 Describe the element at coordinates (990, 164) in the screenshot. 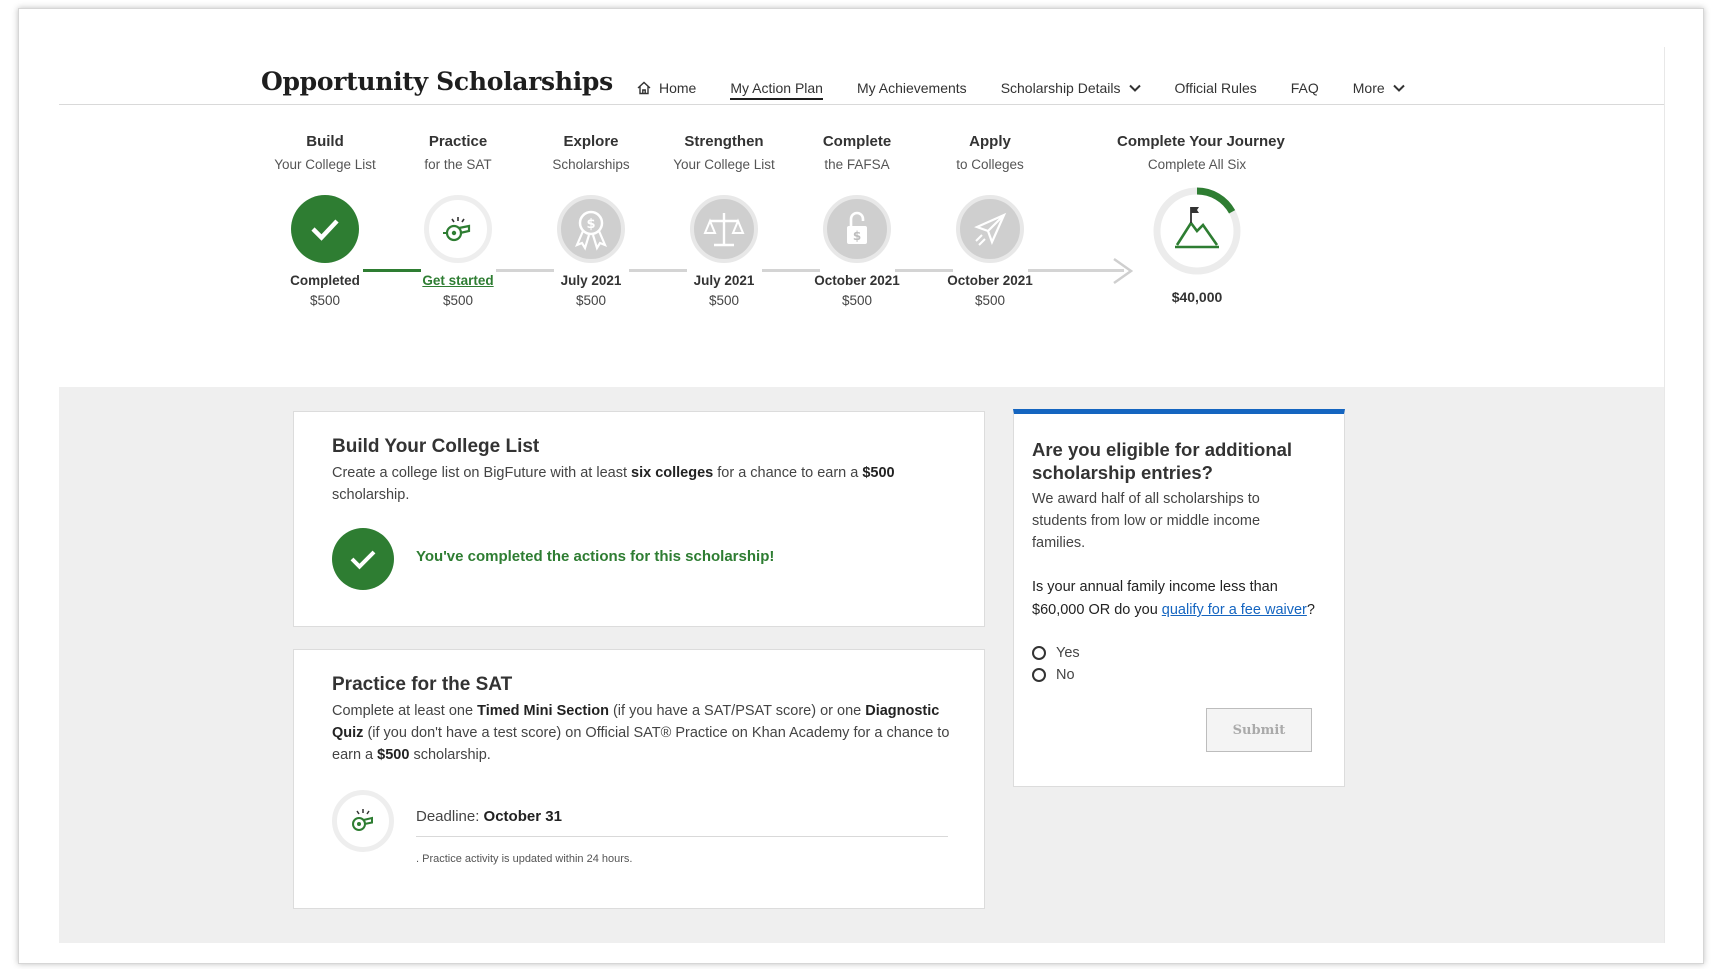

I see `step-subtitle: to Colleges` at that location.